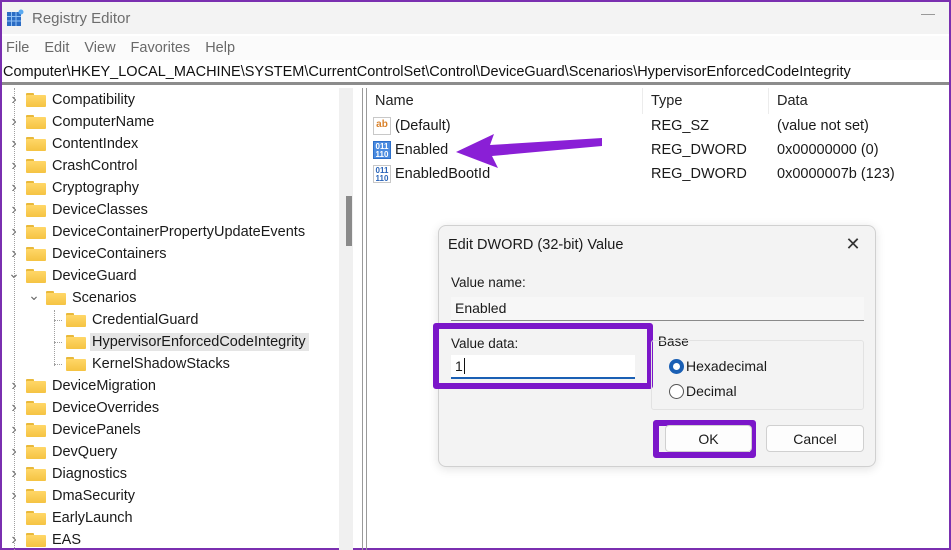 This screenshot has width=951, height=550. I want to click on tree-item-label: DeviceContainerPropertyUpdateEvents, so click(179, 232).